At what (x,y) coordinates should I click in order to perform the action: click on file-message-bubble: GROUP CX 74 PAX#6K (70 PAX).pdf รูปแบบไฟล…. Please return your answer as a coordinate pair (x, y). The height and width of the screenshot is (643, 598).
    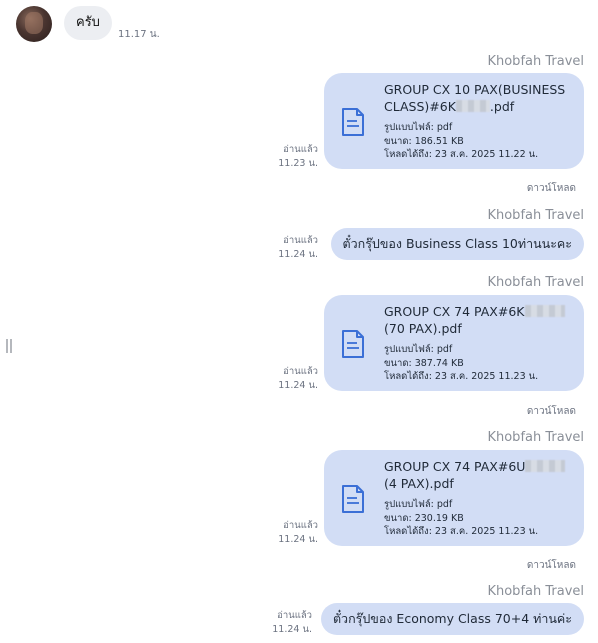
    Looking at the image, I should click on (454, 343).